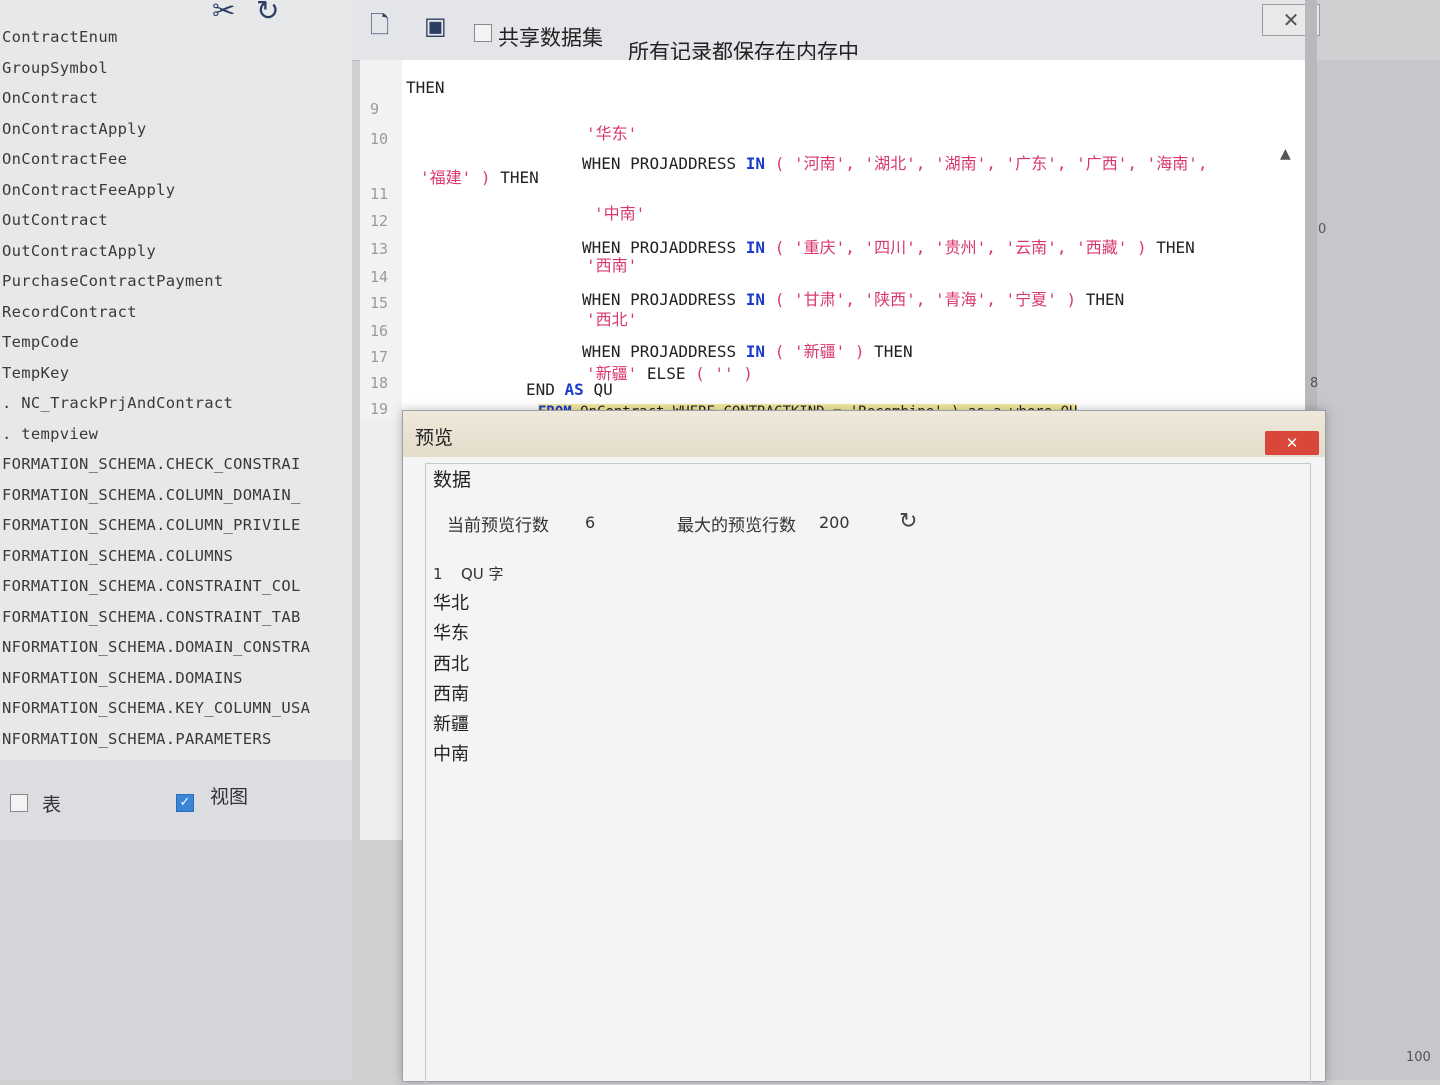  Describe the element at coordinates (155, 159) in the screenshot. I see `object-list-item: OnContractFee` at that location.